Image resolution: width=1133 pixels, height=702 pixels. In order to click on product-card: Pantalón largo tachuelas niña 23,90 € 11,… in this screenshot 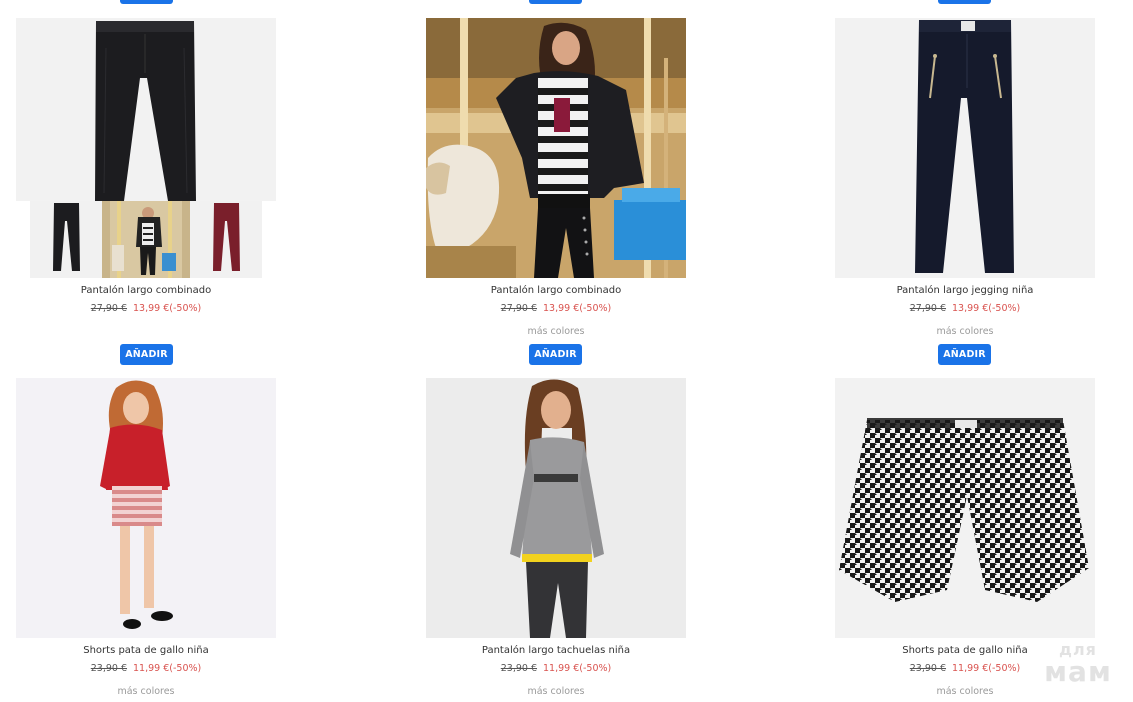, I will do `click(556, 537)`.